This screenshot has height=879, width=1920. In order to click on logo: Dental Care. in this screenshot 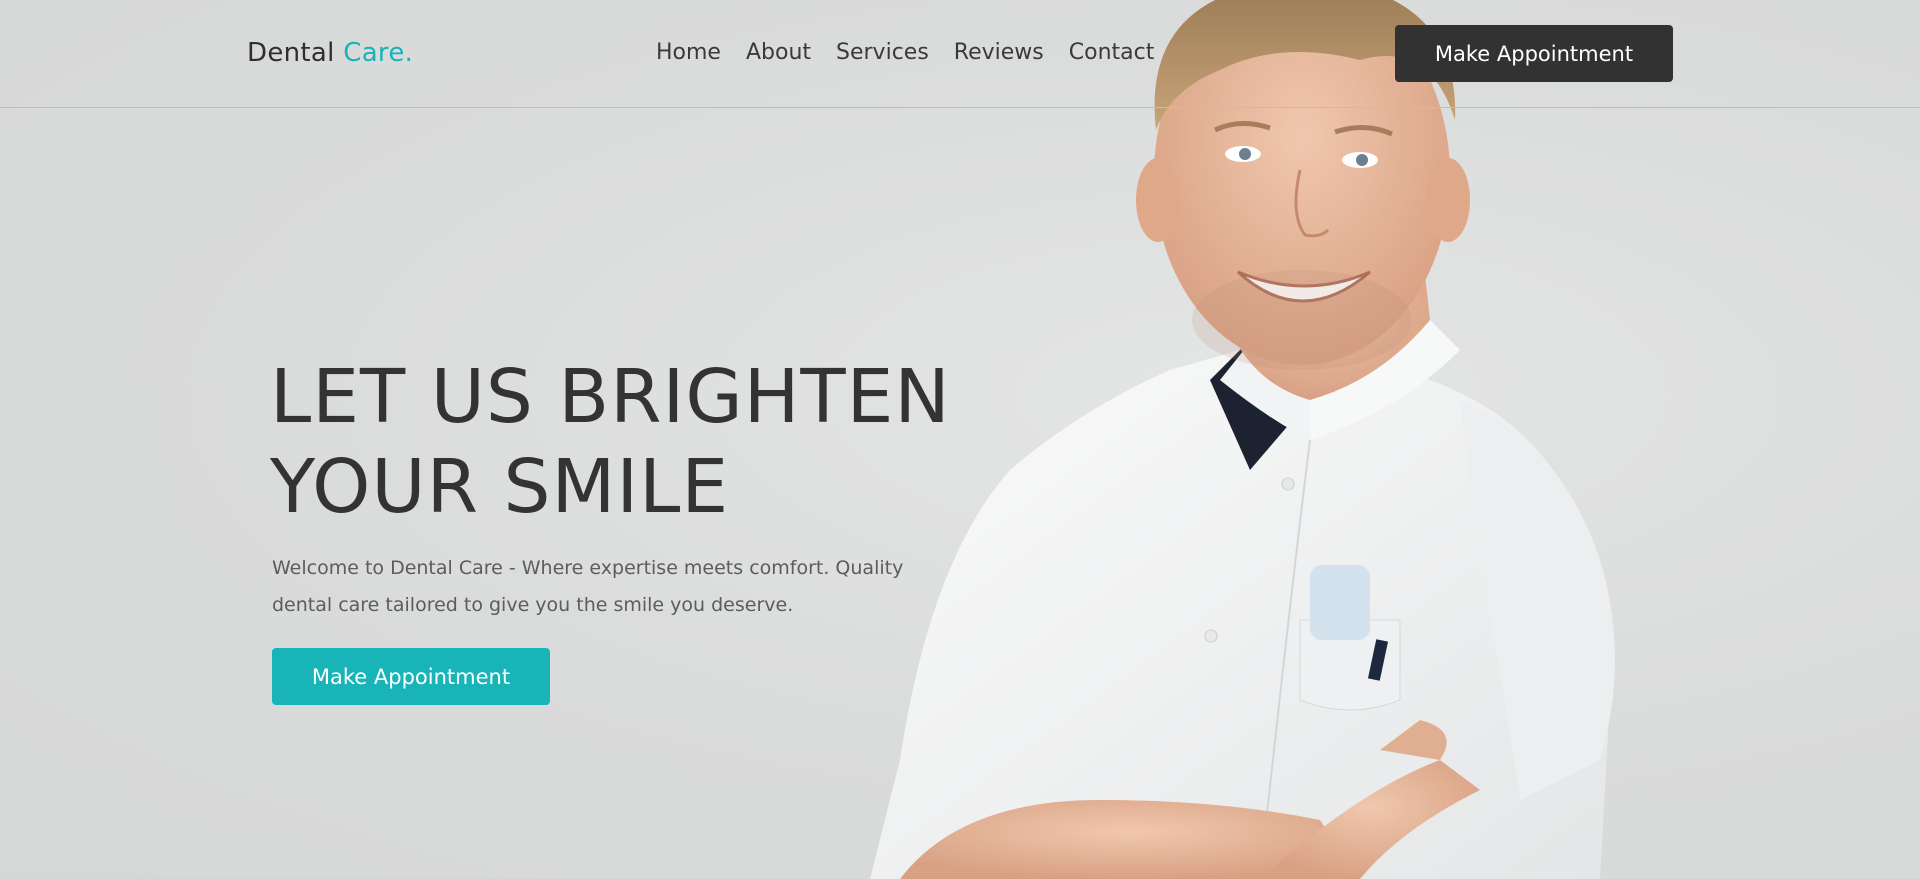, I will do `click(330, 53)`.